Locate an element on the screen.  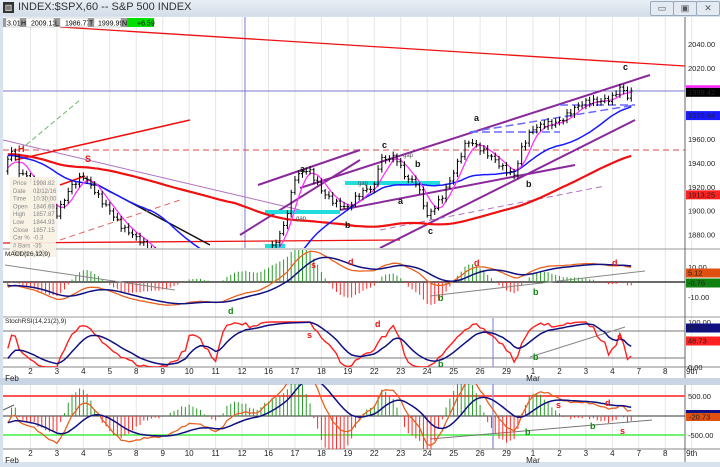
data-window-value: 10:30:00 is located at coordinates (45, 200).